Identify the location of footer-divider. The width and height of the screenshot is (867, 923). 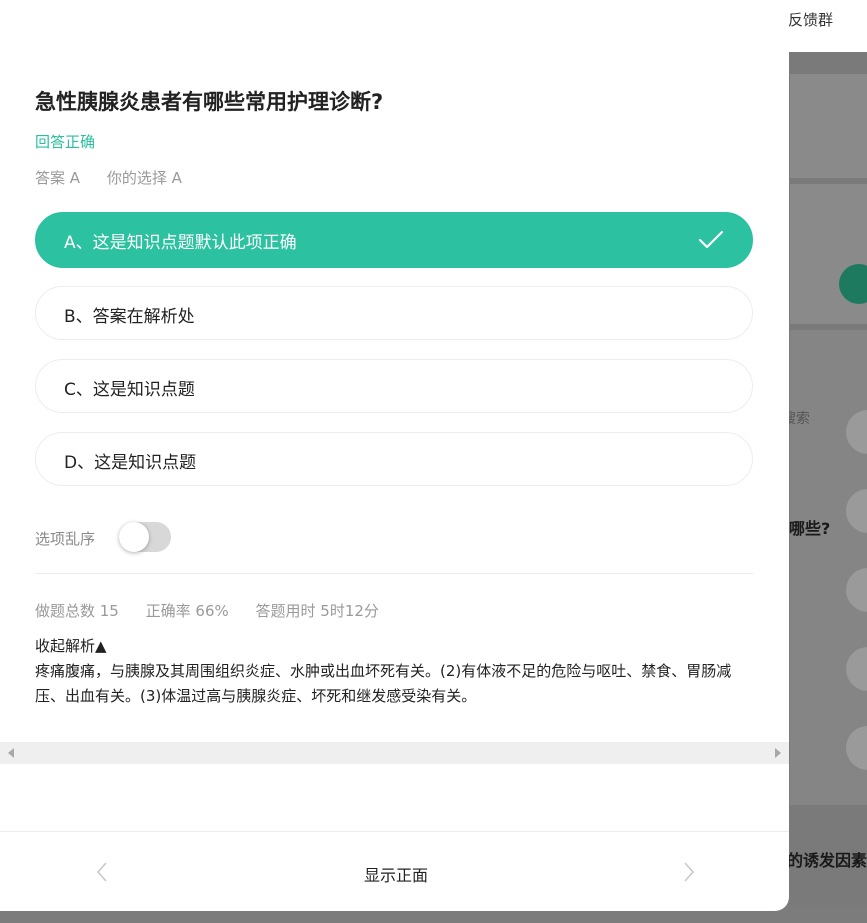
(394, 831).